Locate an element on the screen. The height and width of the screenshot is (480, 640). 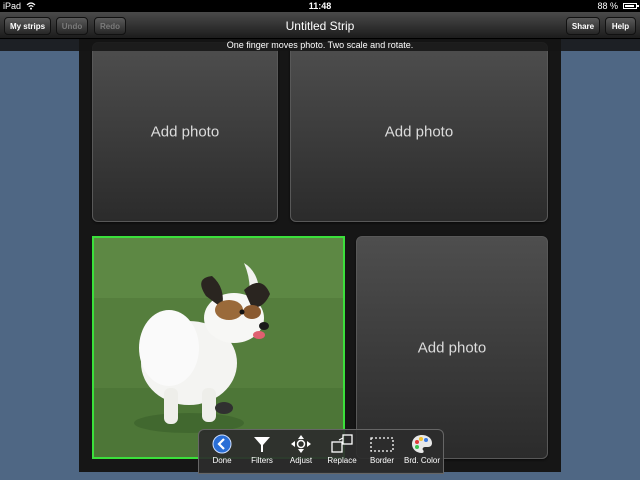
battery-icon is located at coordinates (631, 6).